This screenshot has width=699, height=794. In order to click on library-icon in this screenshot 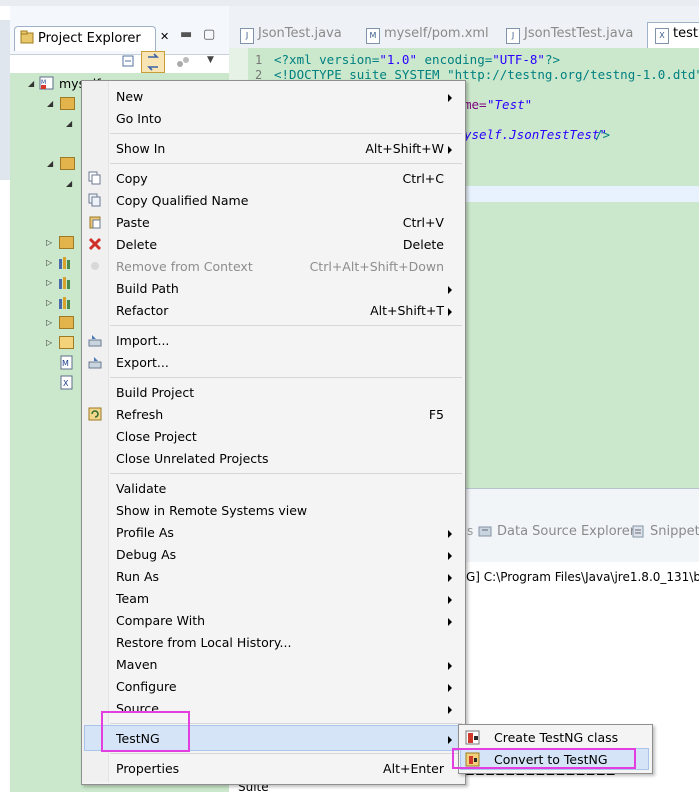, I will do `click(64, 303)`.